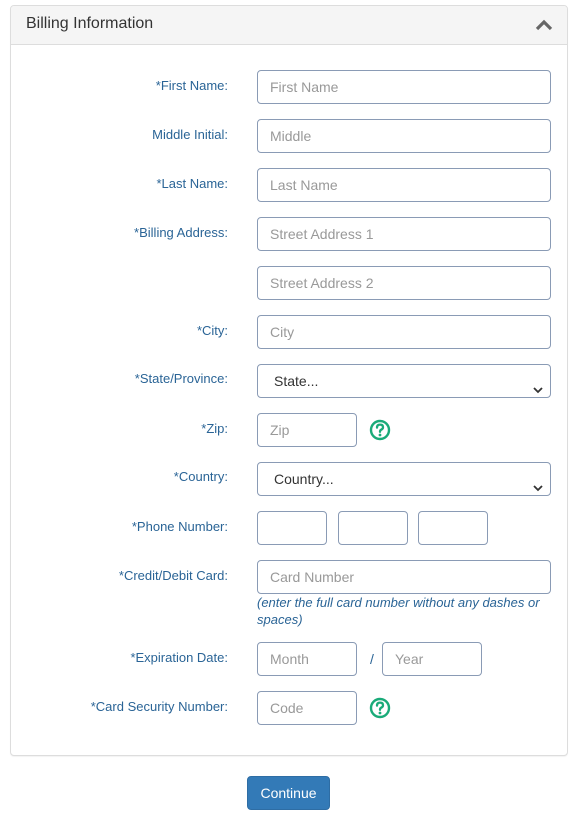 The height and width of the screenshot is (820, 575). What do you see at coordinates (288, 793) in the screenshot?
I see `continue-button: Continue` at bounding box center [288, 793].